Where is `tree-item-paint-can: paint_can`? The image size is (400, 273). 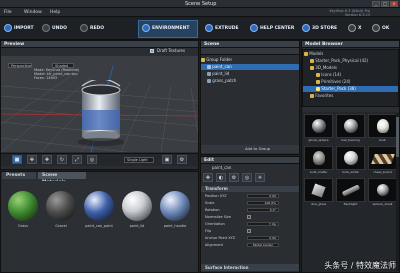 tree-item-paint-can: paint_can is located at coordinates (250, 67).